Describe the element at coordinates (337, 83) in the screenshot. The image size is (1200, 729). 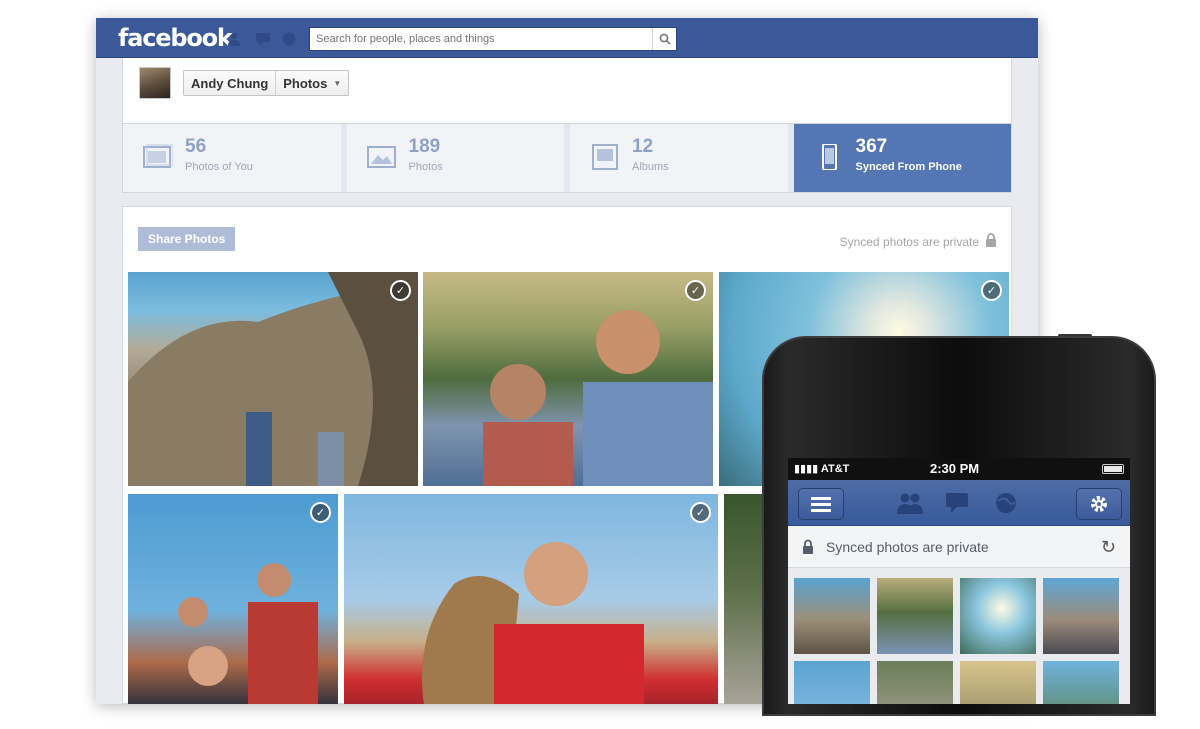
I see `chevron-down-icon: ▼` at that location.